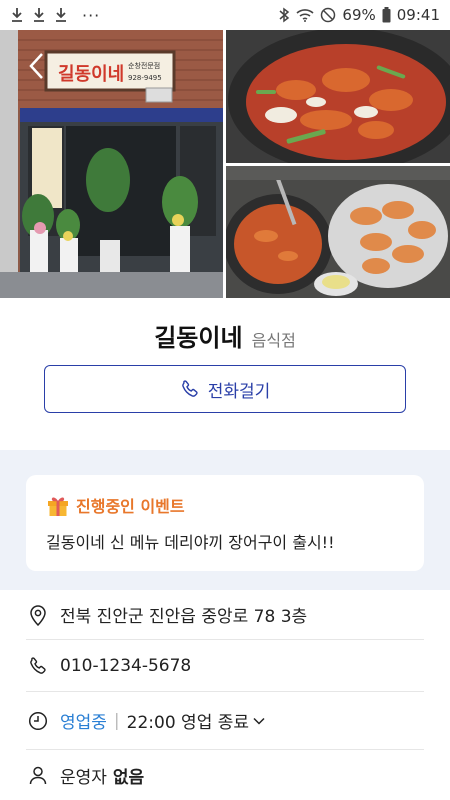 The image size is (450, 800). I want to click on owner-label: 운영자, so click(83, 777).